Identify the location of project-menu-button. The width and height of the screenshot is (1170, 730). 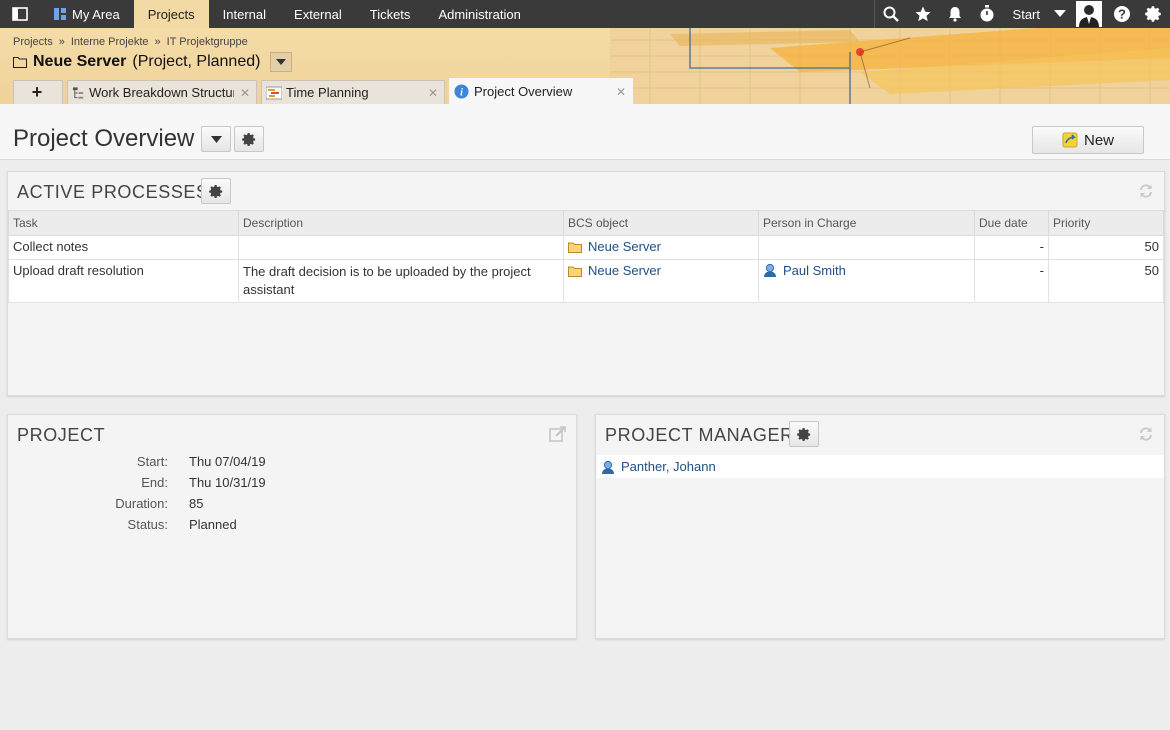
(281, 62).